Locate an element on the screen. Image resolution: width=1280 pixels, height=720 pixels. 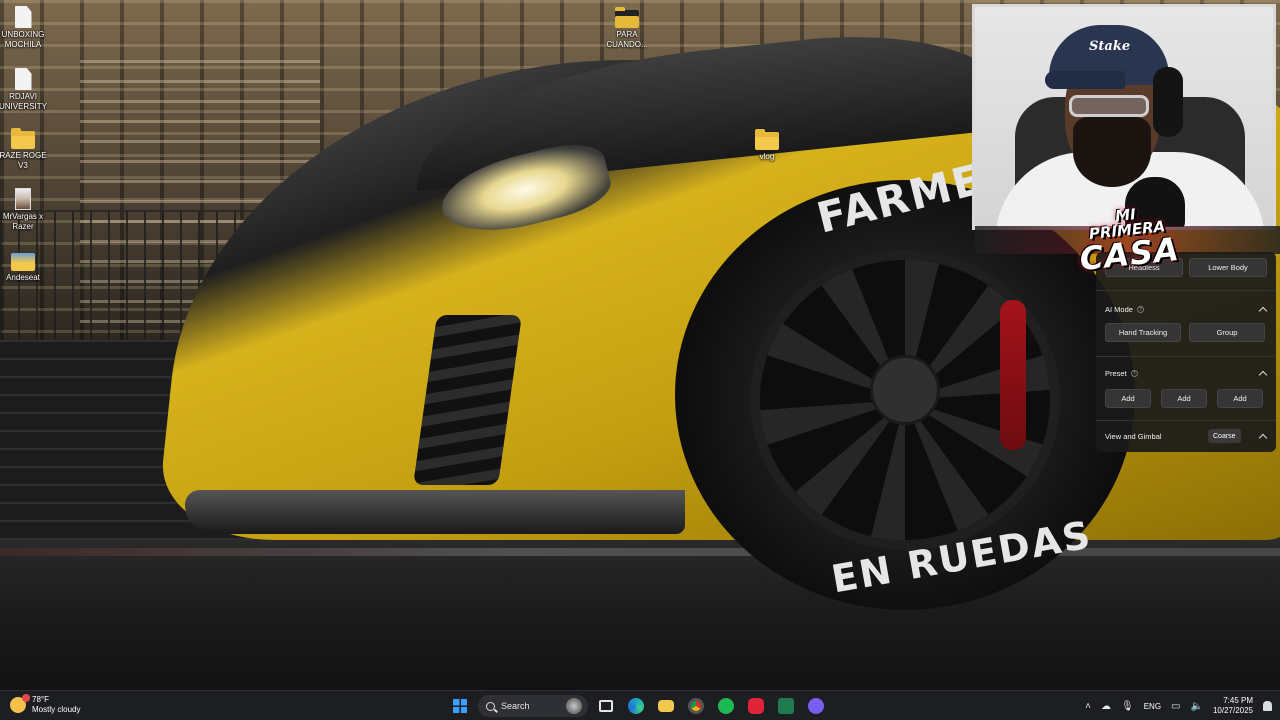
spotify-icon is located at coordinates (726, 706).